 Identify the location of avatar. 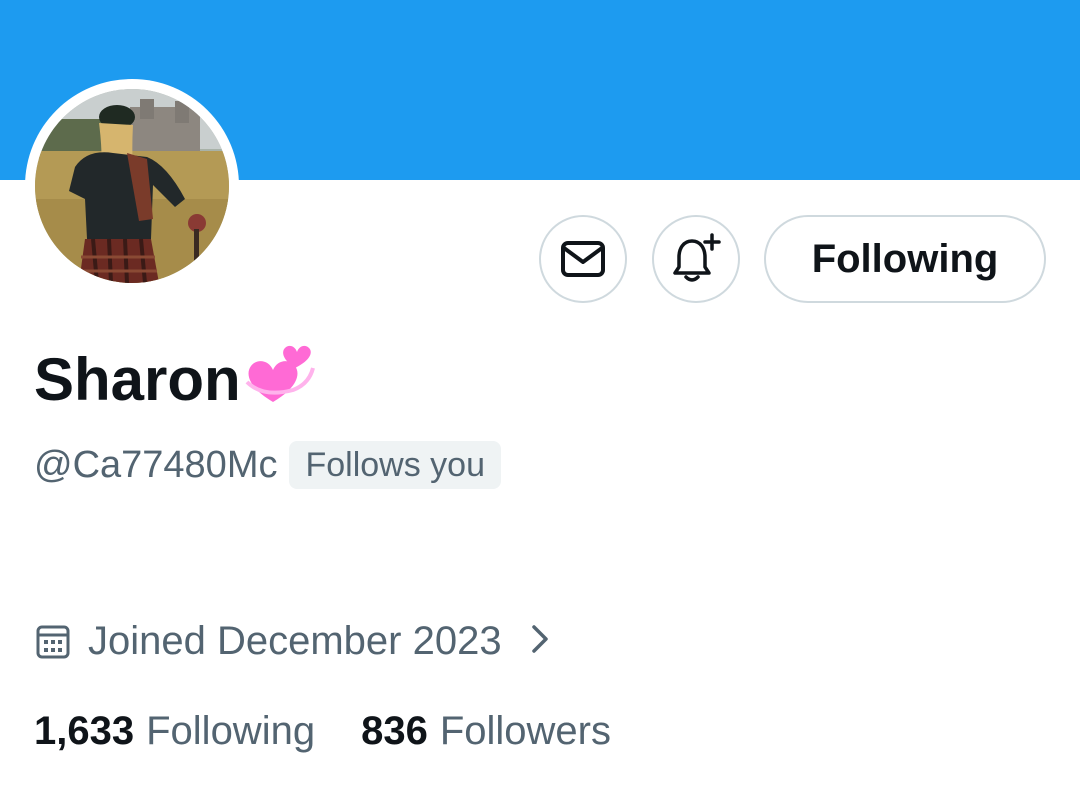
(132, 186).